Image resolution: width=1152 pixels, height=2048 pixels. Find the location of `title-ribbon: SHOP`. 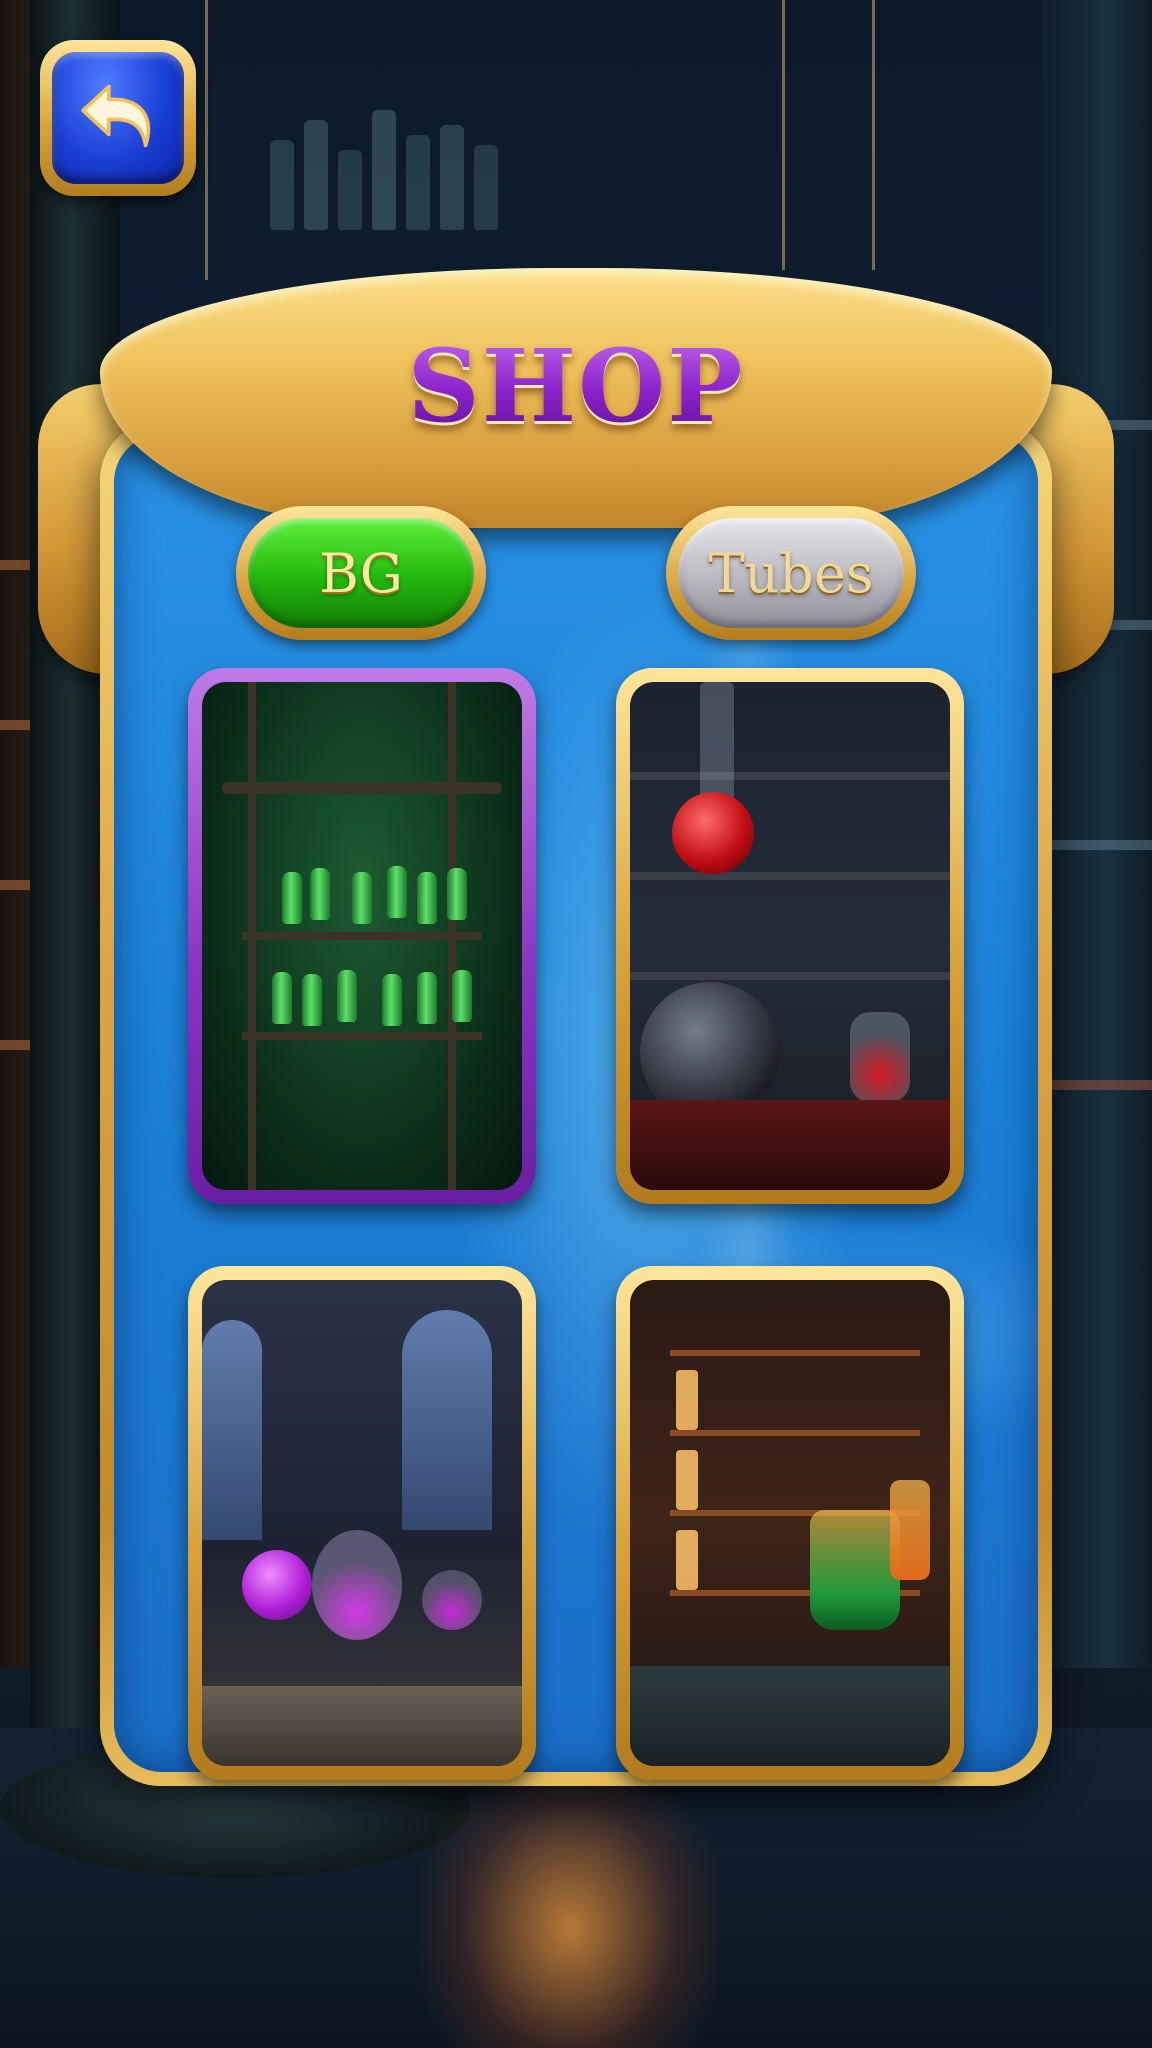

title-ribbon: SHOP is located at coordinates (576, 398).